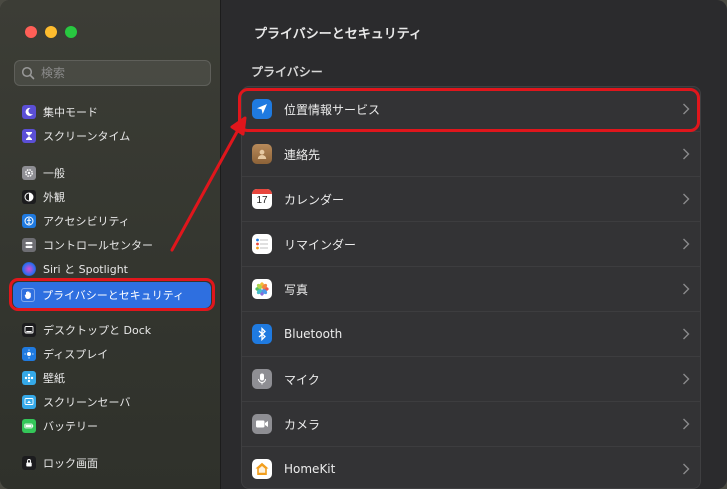 The image size is (727, 489). What do you see at coordinates (70, 112) in the screenshot?
I see `sidebar-item-label: 集中モード` at bounding box center [70, 112].